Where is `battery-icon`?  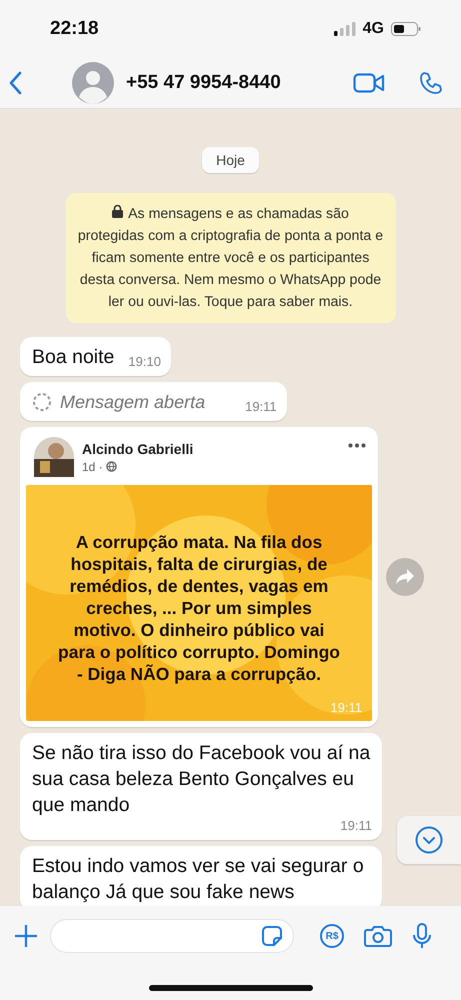
battery-icon is located at coordinates (406, 29).